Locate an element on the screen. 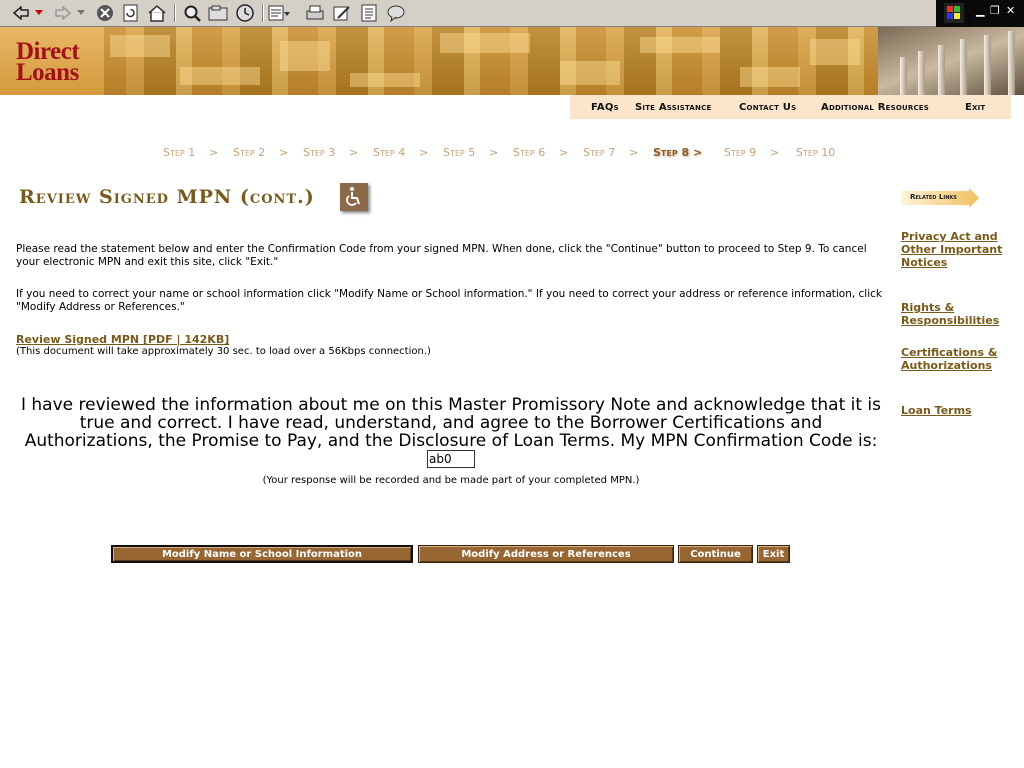 Image resolution: width=1024 pixels, height=768 pixels. window-controls: ▁ ❐ ✕ is located at coordinates (980, 13).